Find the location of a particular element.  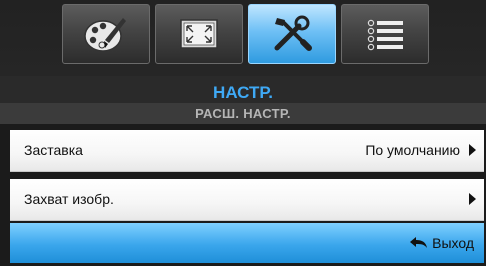

fullscreen-icon is located at coordinates (199, 34).